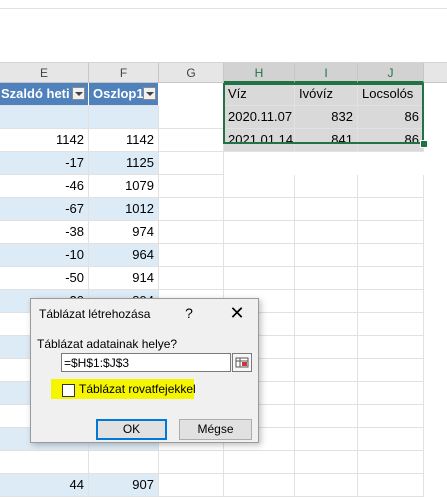  I want to click on table-cell-oszlop1: 907, so click(124, 485).